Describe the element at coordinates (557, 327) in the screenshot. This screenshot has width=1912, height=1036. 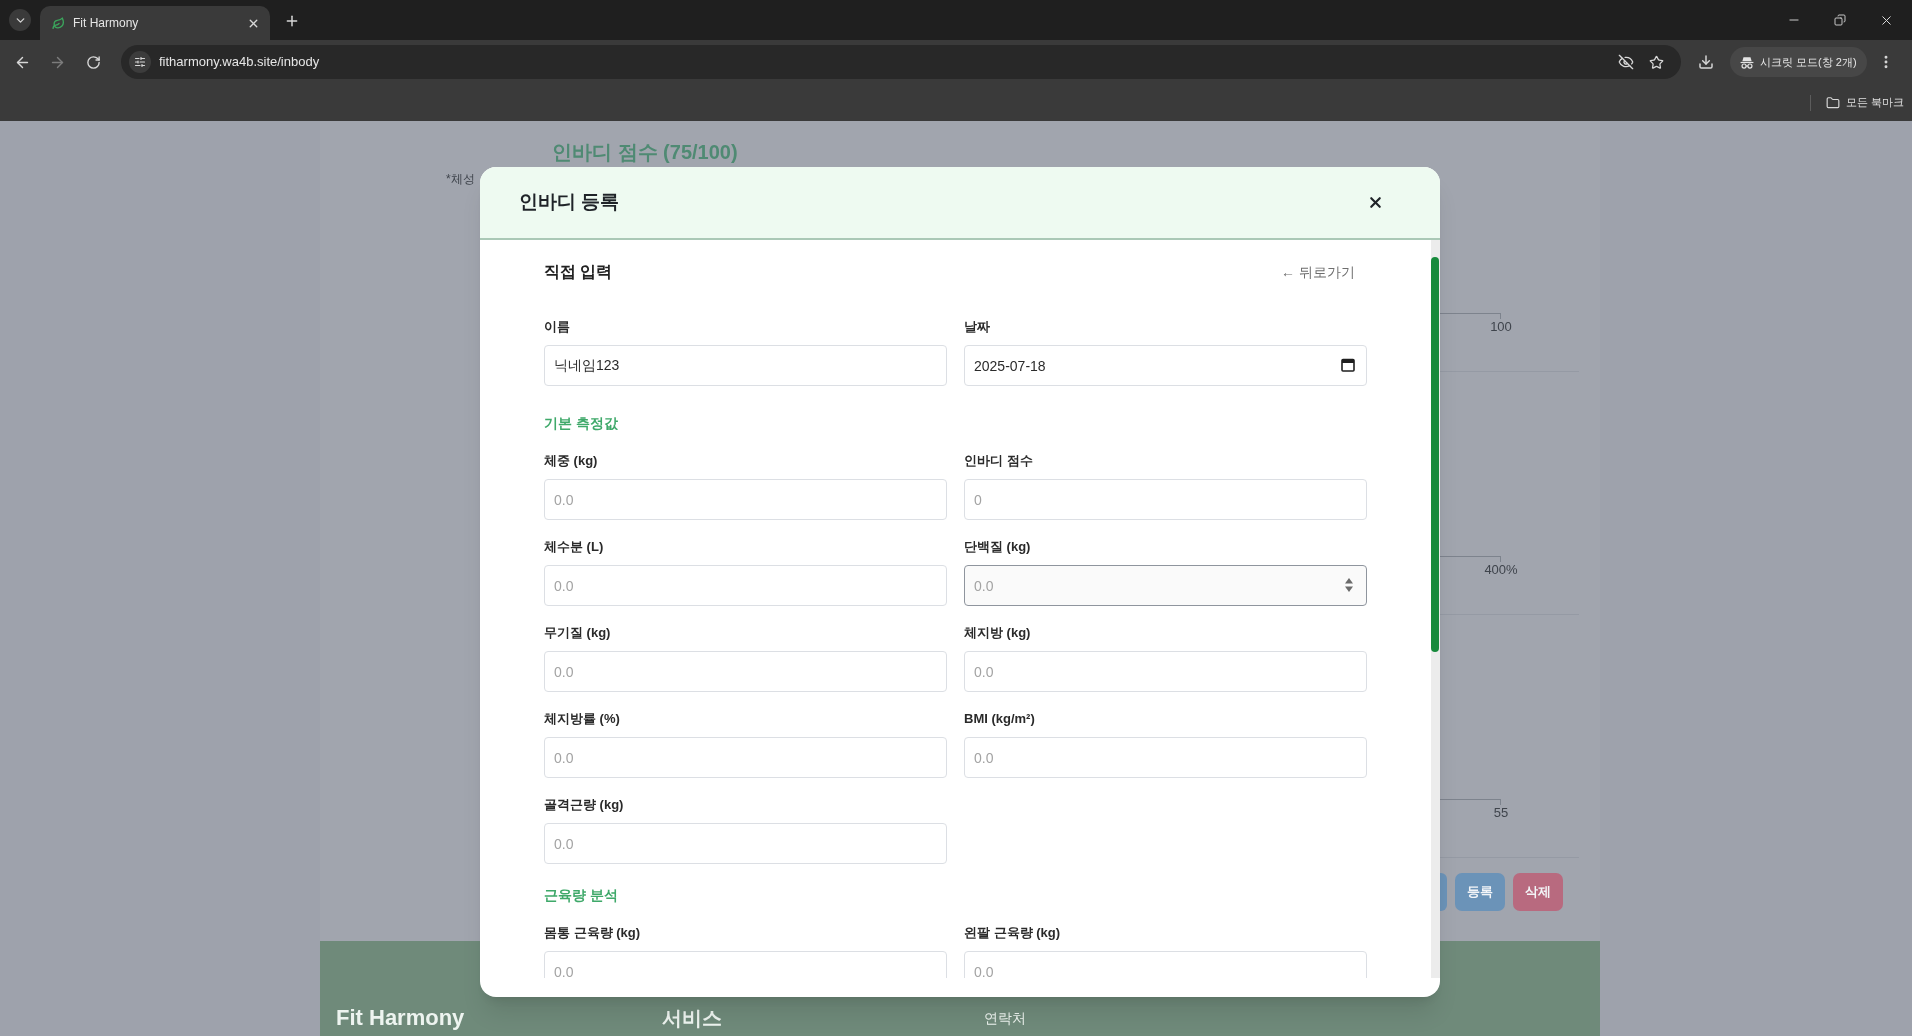
I see `field-label: 이름` at that location.